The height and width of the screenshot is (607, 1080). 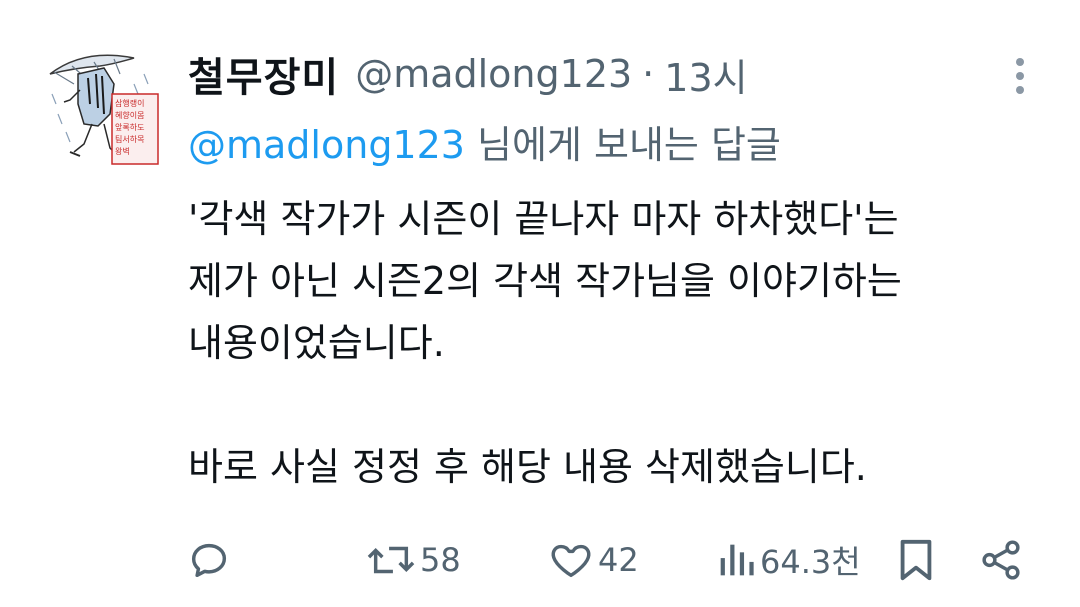 I want to click on views-button: 64.3천, so click(x=788, y=560).